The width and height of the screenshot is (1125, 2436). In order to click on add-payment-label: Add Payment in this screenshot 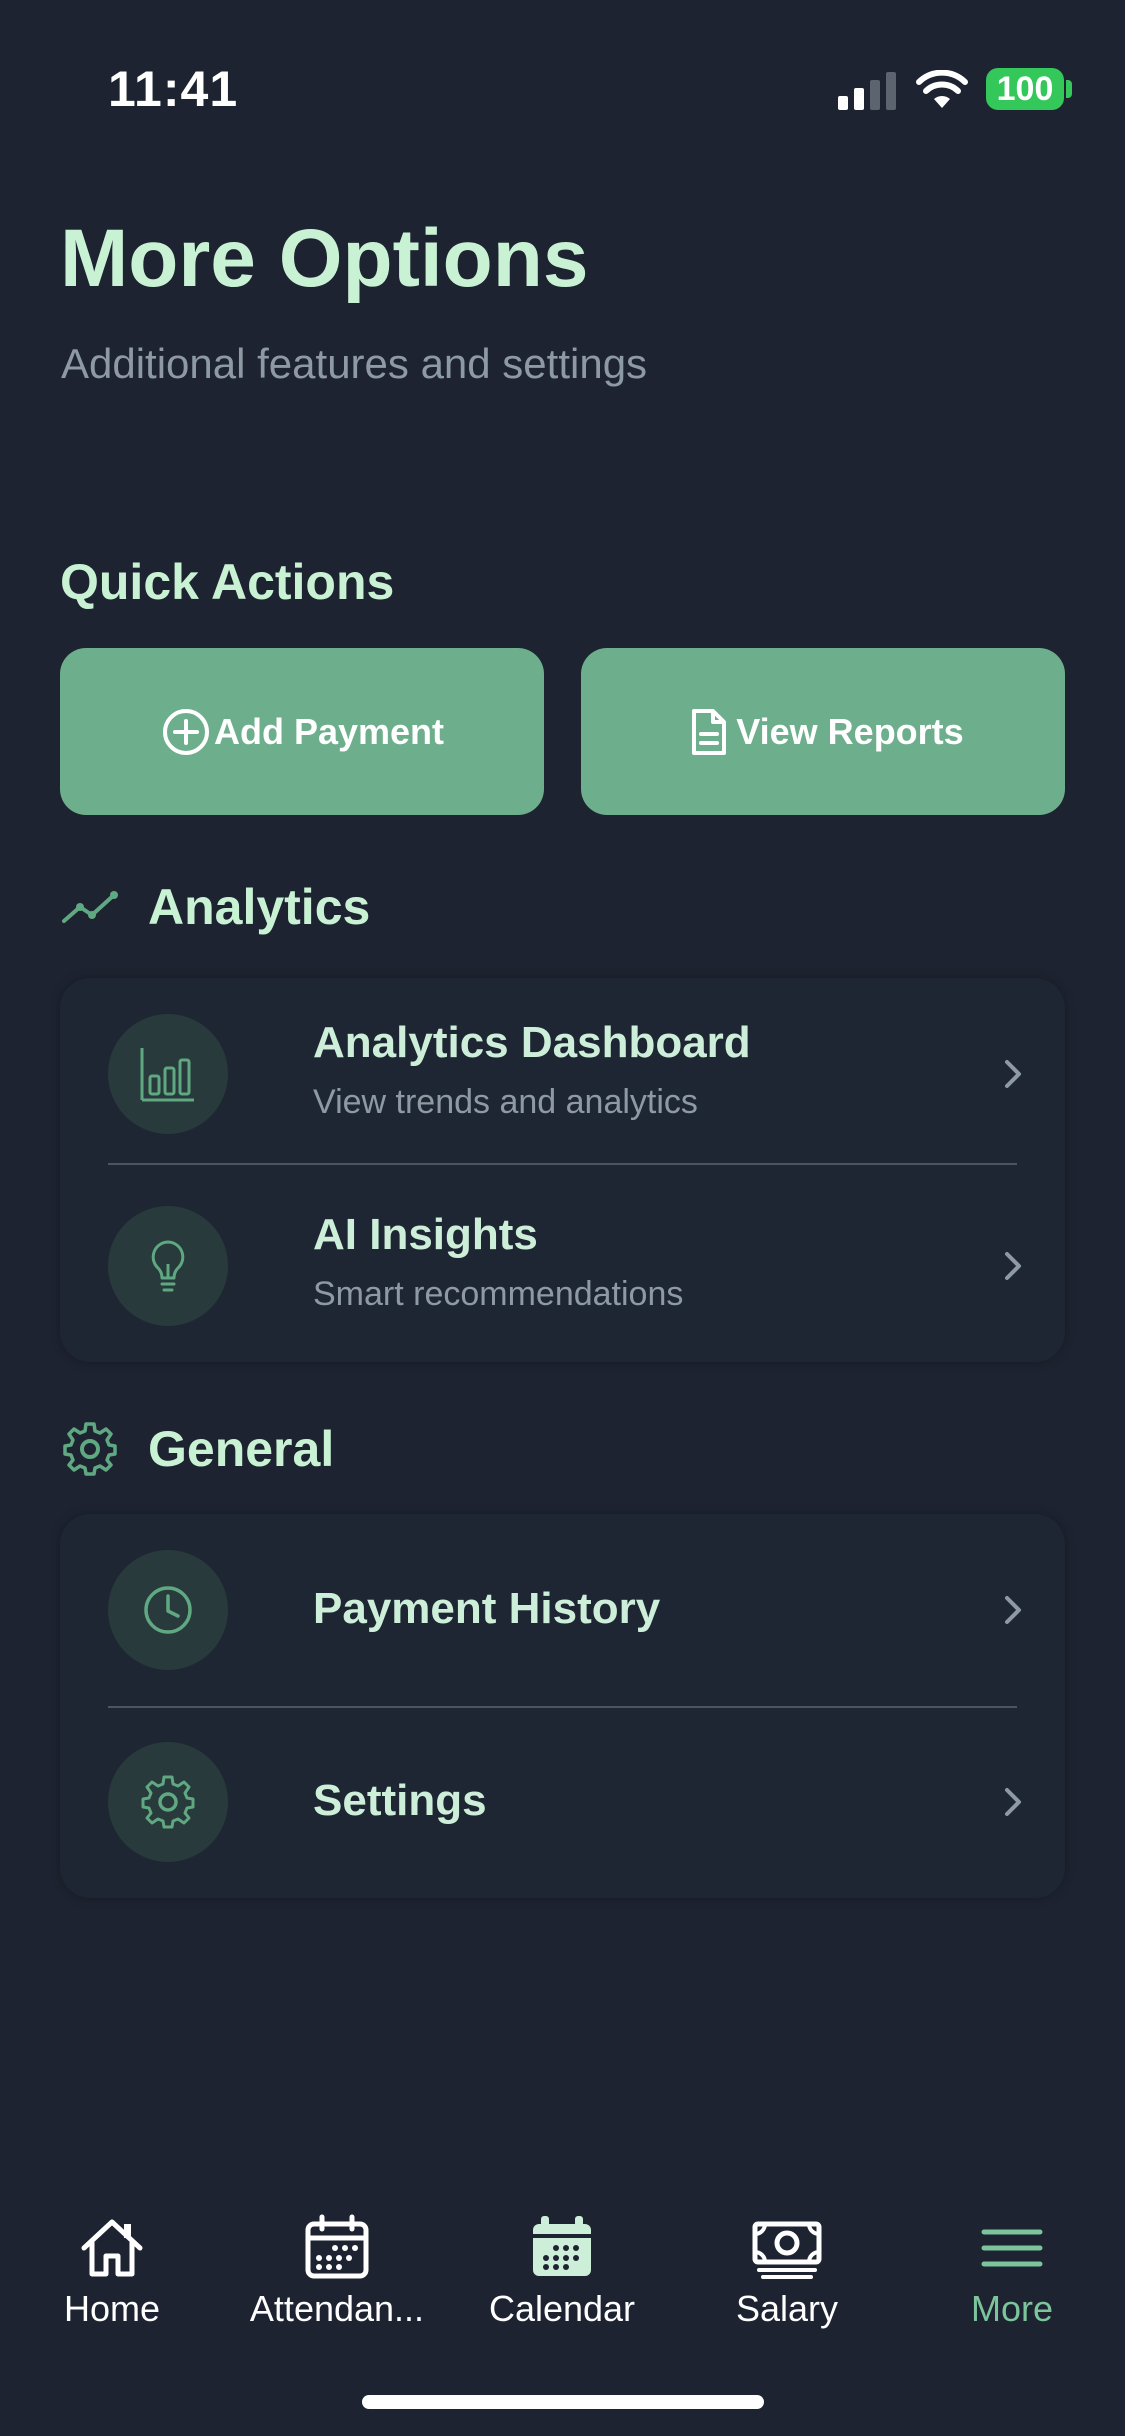, I will do `click(329, 731)`.